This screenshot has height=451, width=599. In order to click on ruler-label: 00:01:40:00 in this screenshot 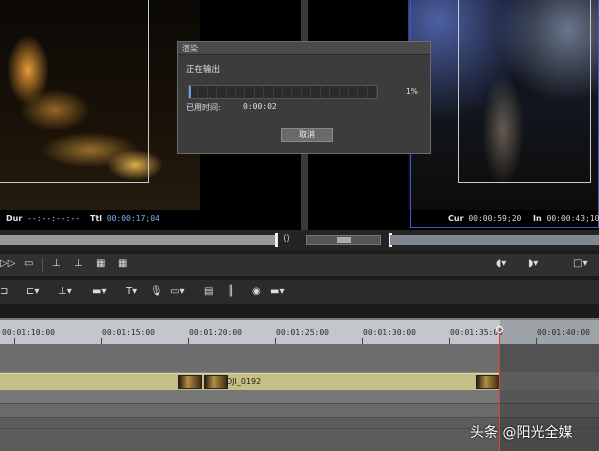, I will do `click(563, 332)`.